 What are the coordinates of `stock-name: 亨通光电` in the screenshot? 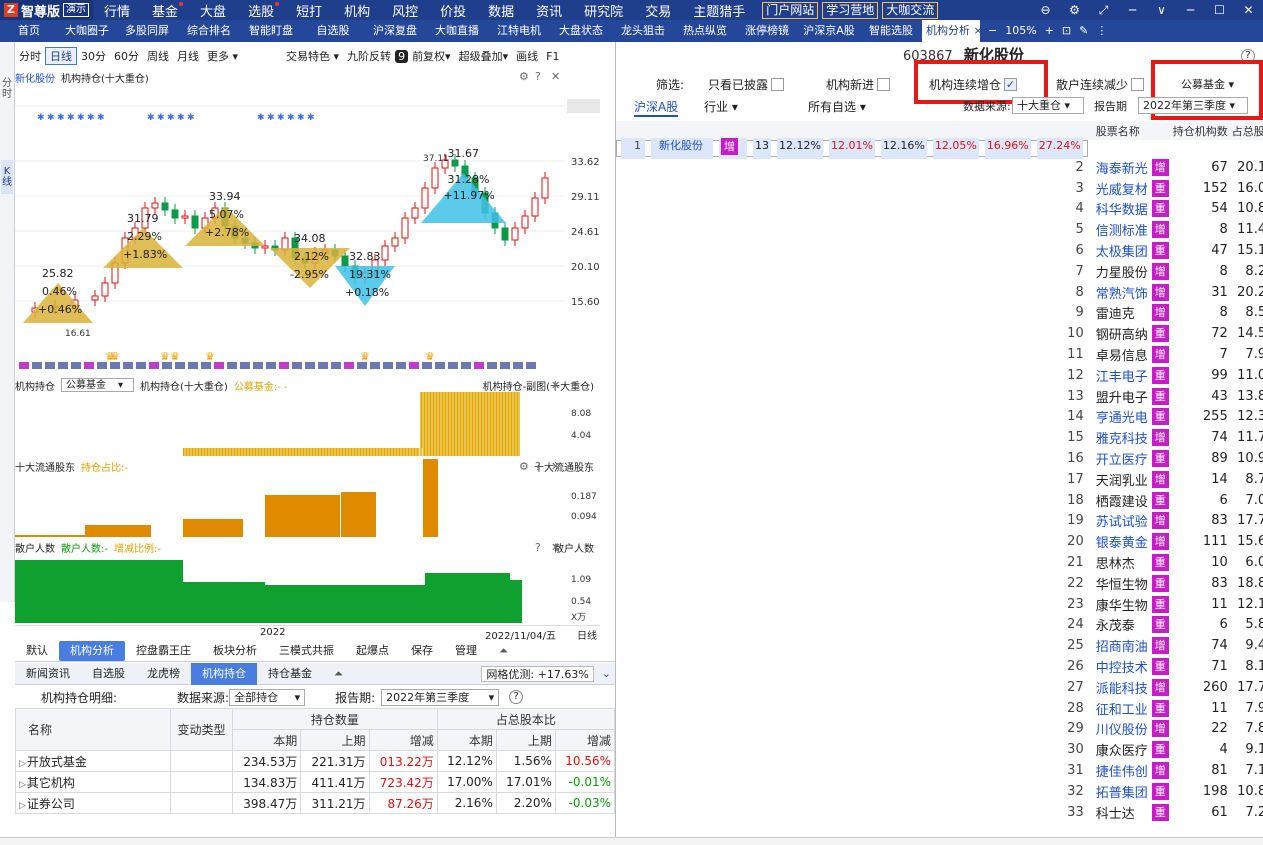 It's located at (1119, 417).